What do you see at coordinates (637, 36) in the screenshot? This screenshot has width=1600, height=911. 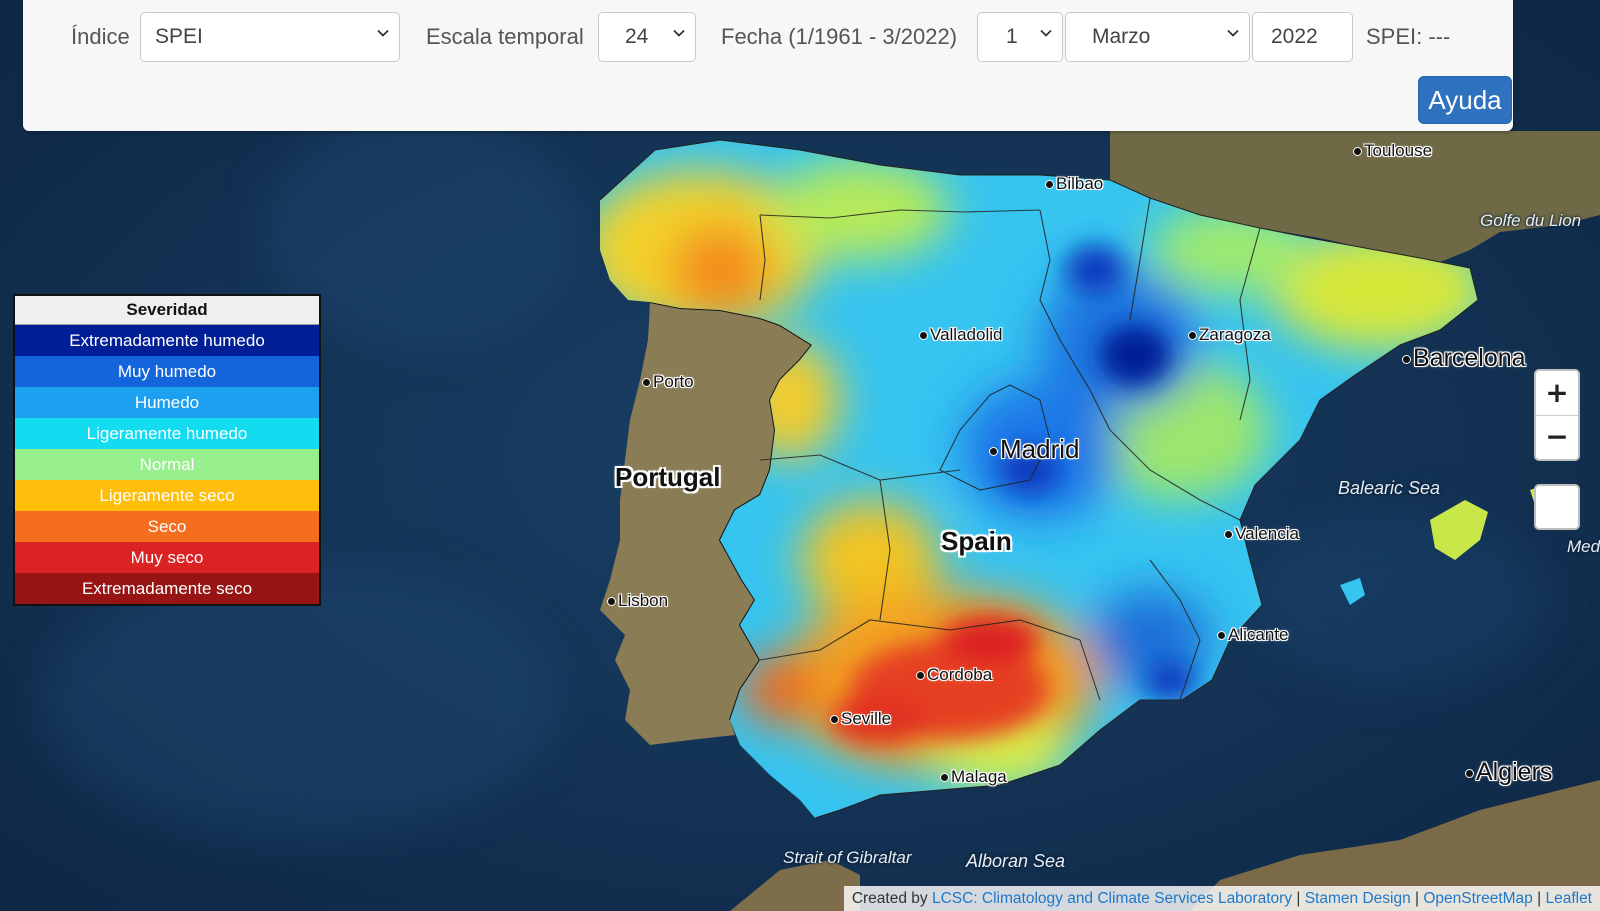 I see `escala-select-value: 24` at bounding box center [637, 36].